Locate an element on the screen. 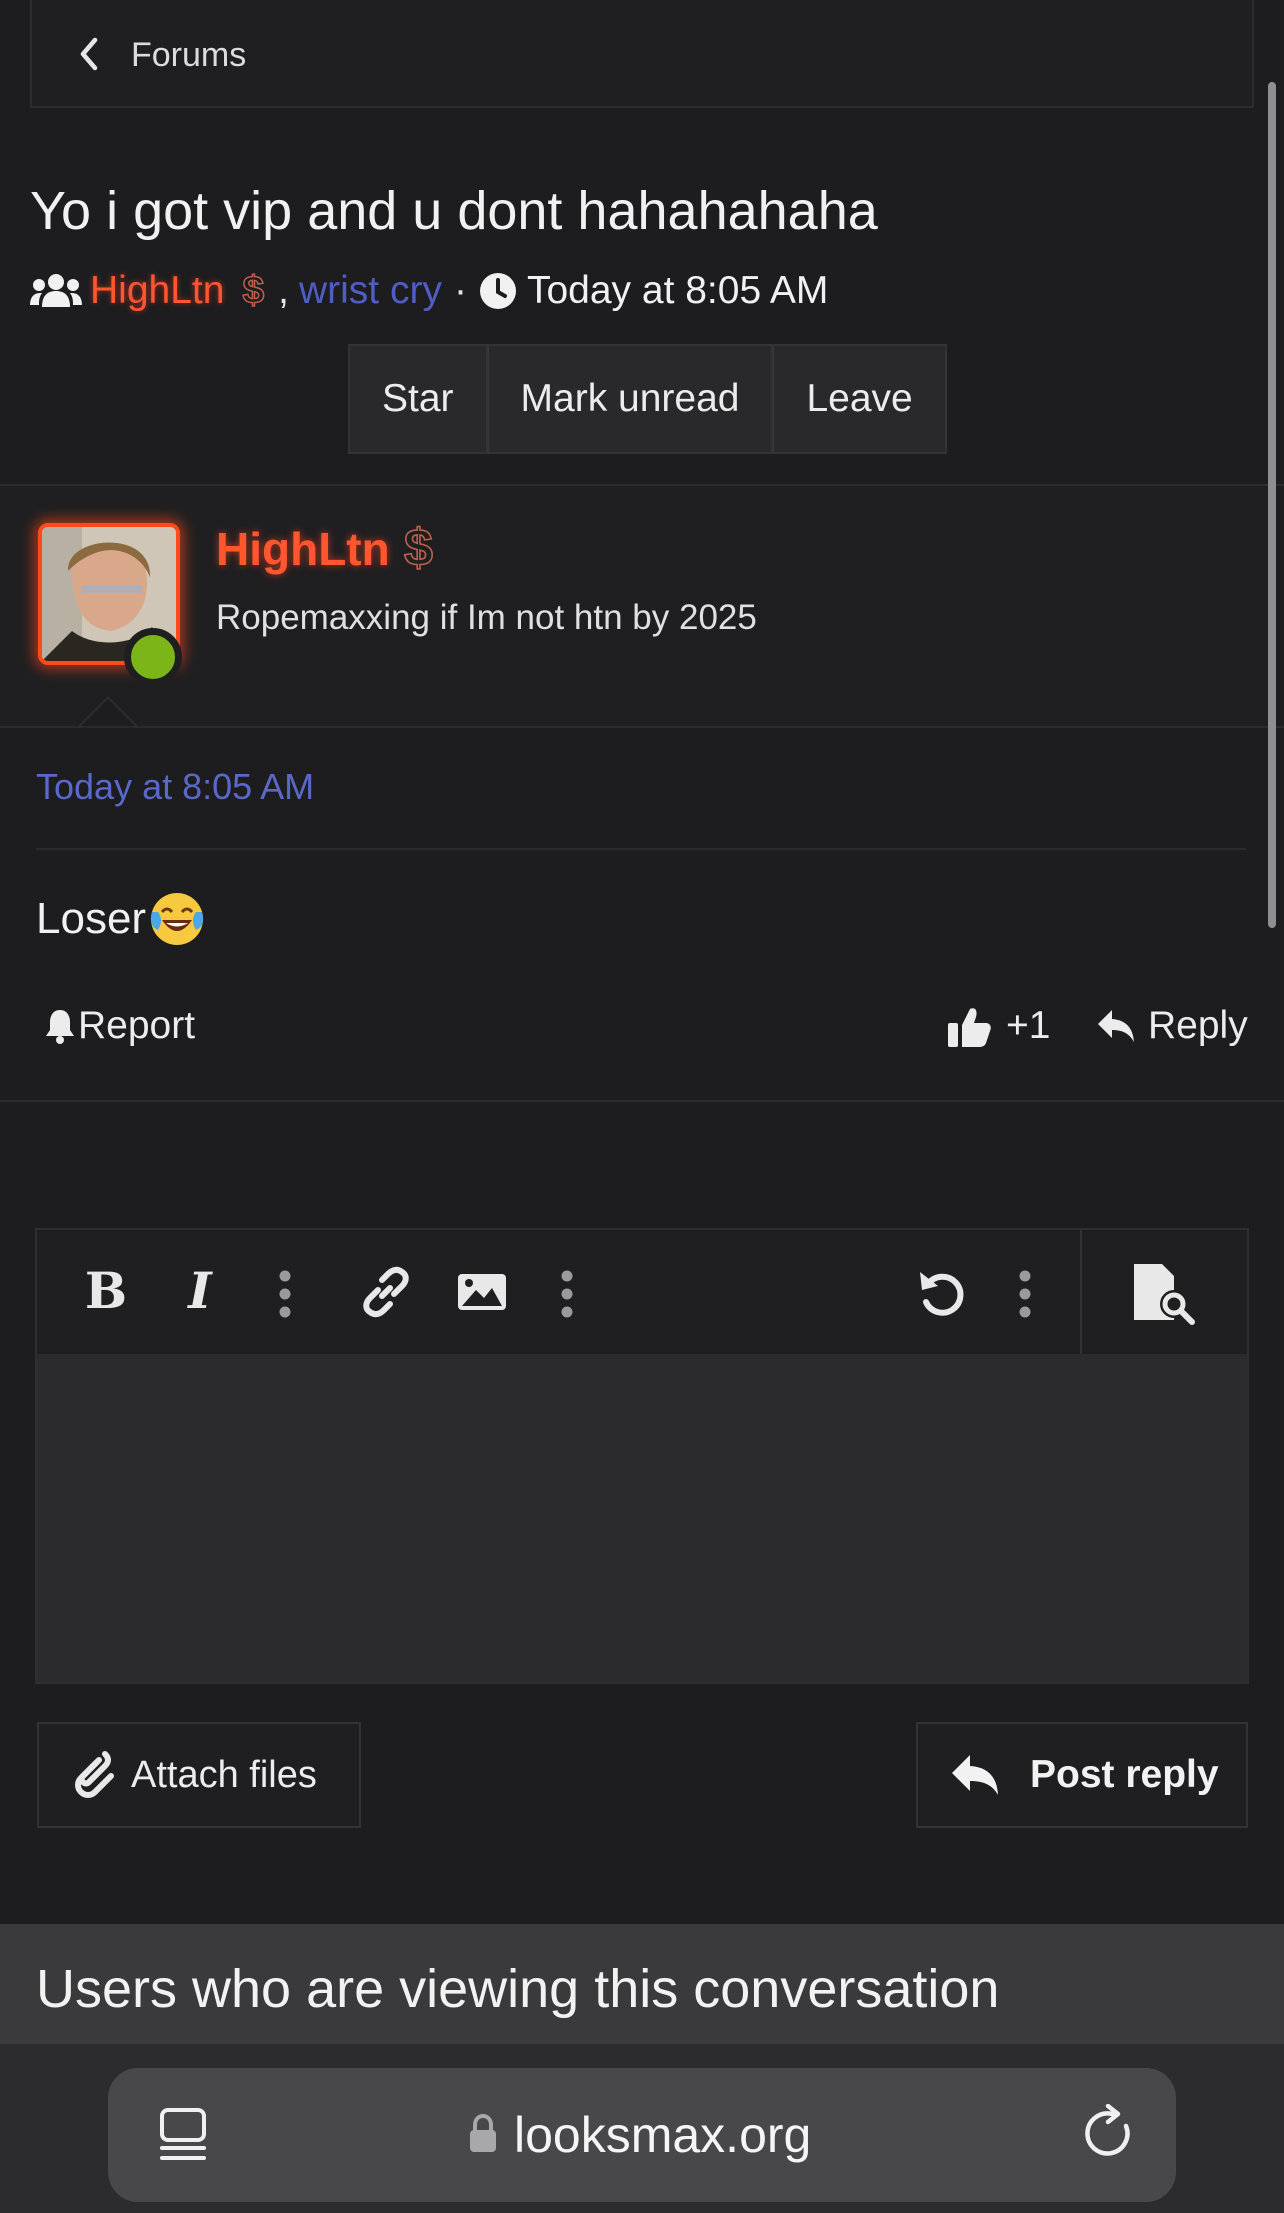  mark-unread-button: Mark unread is located at coordinates (630, 399).